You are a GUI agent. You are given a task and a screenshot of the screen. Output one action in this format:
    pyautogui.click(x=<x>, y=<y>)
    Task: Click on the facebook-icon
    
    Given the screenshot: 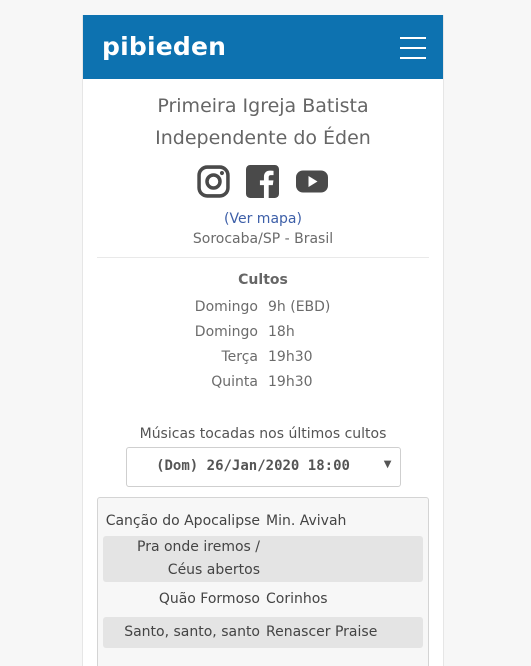 What is the action you would take?
    pyautogui.click(x=262, y=181)
    